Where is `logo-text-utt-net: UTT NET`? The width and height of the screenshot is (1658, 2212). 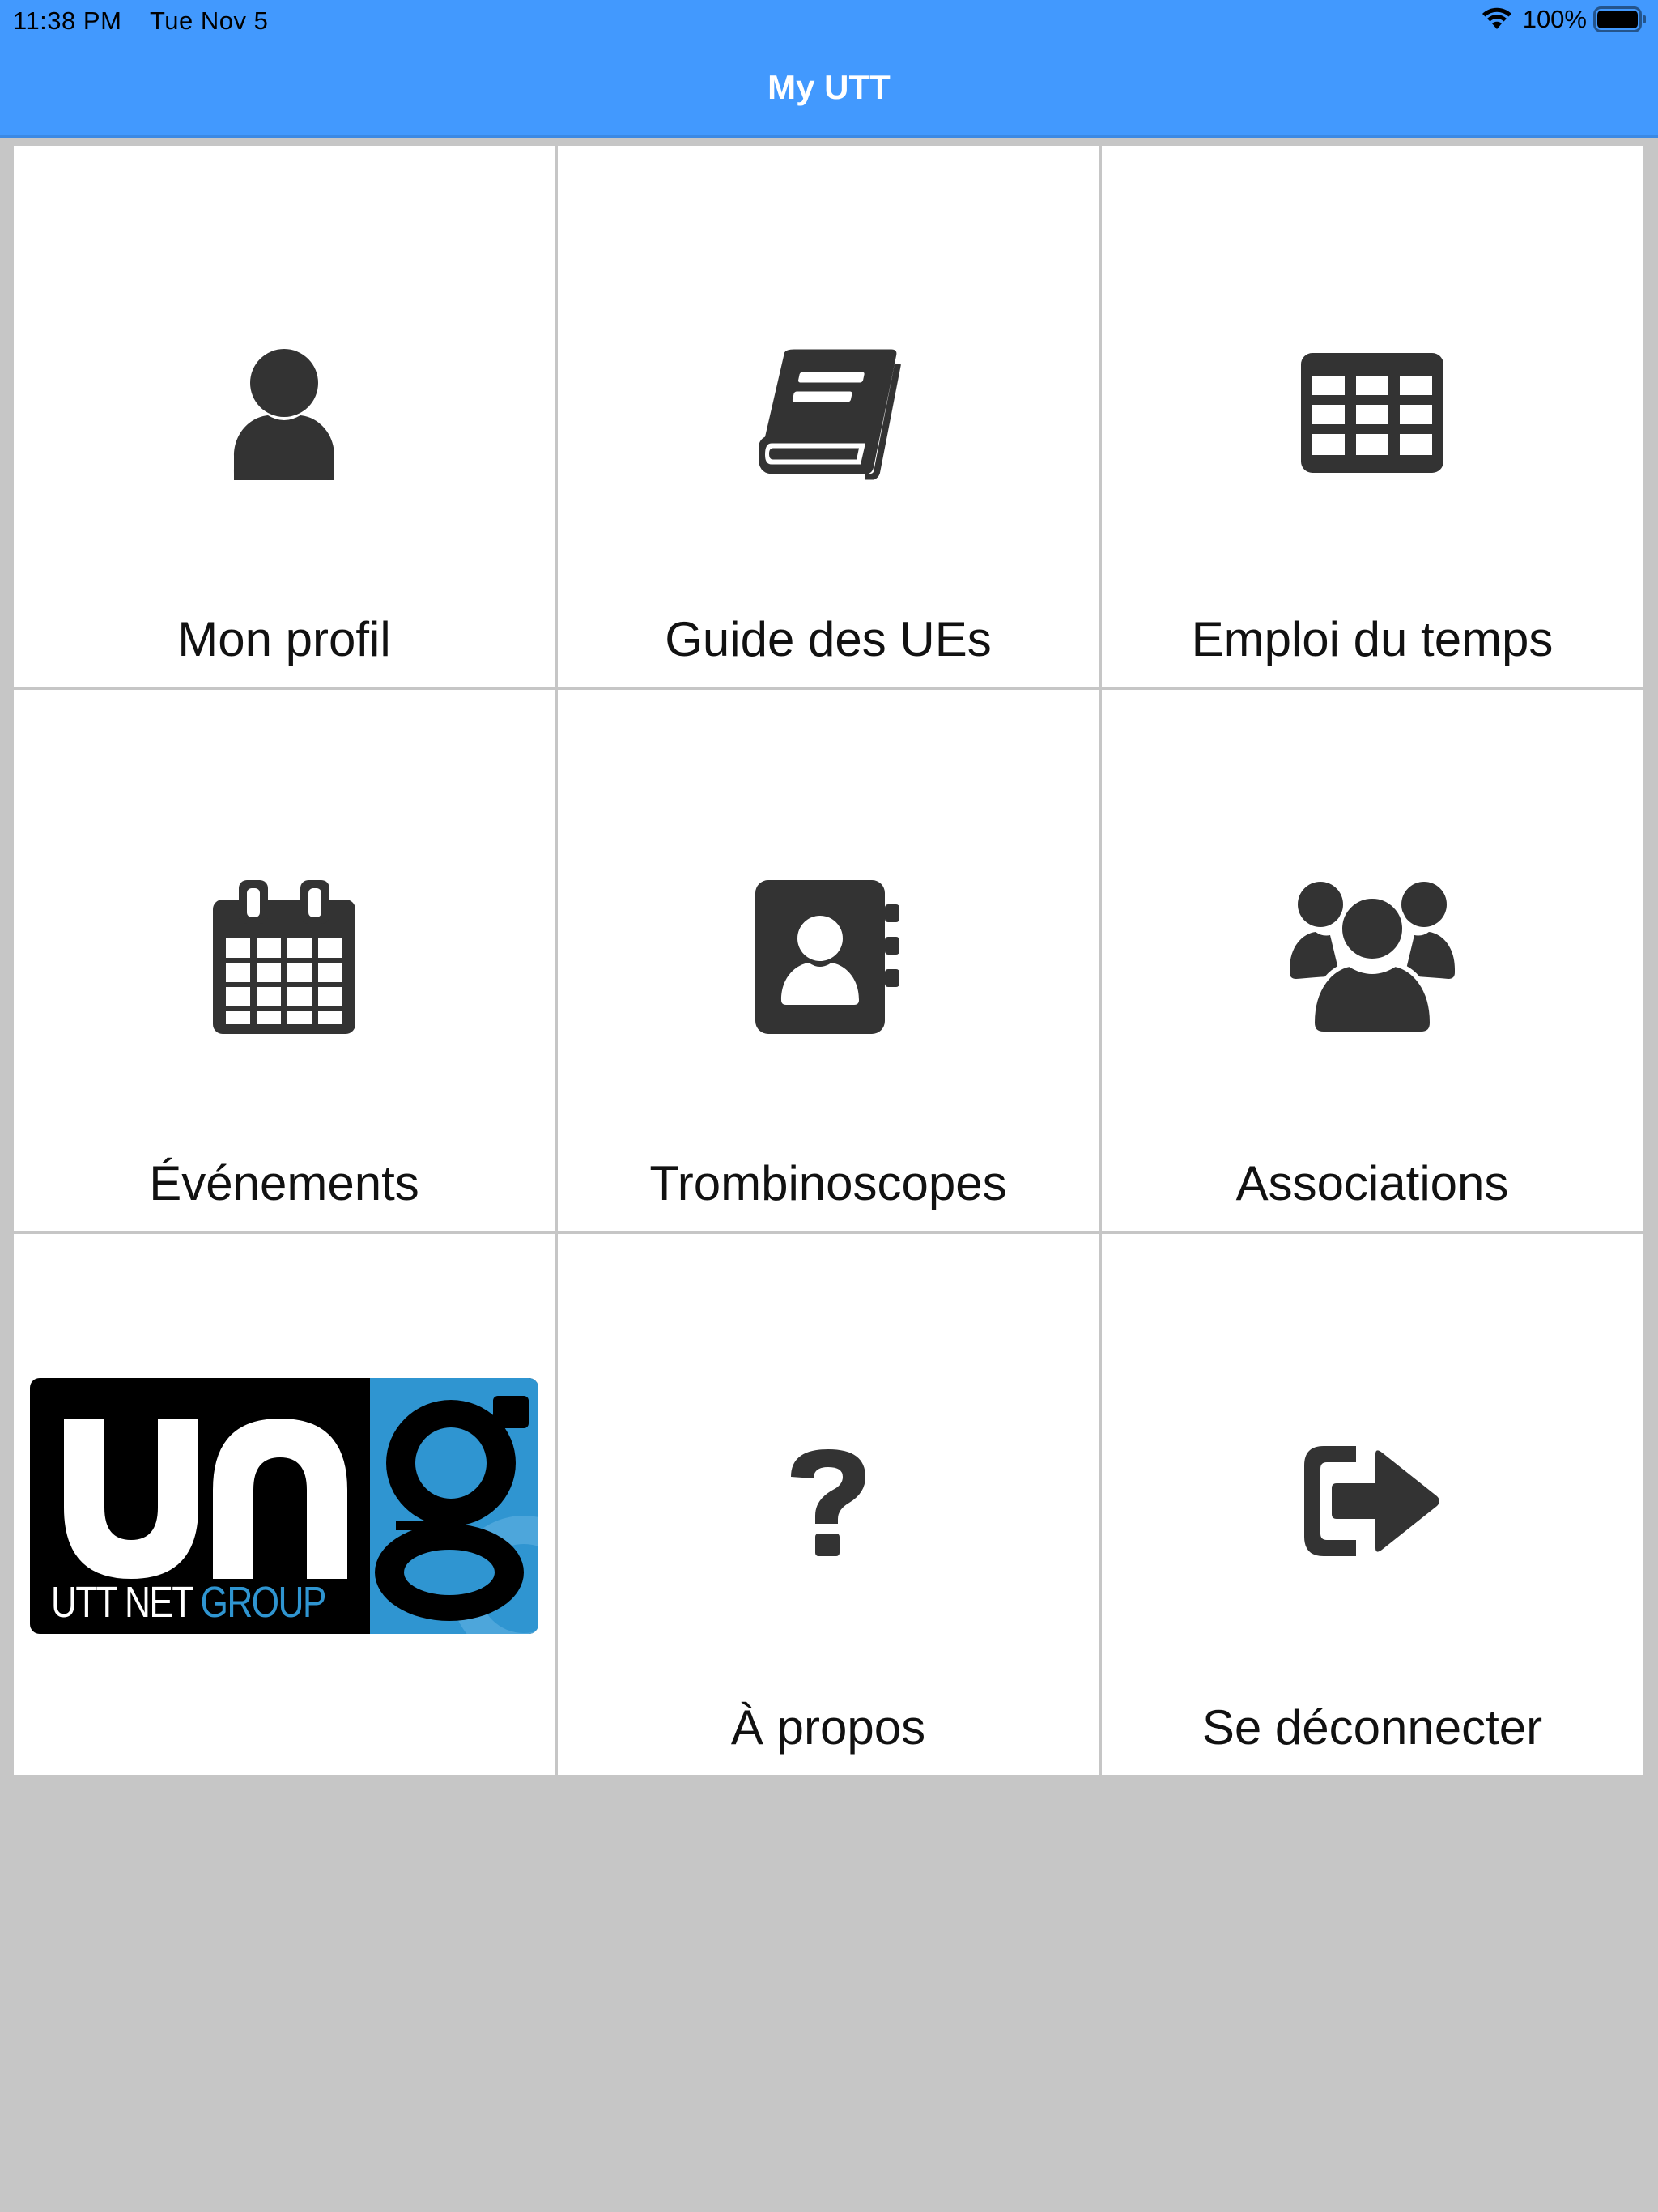
logo-text-utt-net: UTT NET is located at coordinates (122, 1603).